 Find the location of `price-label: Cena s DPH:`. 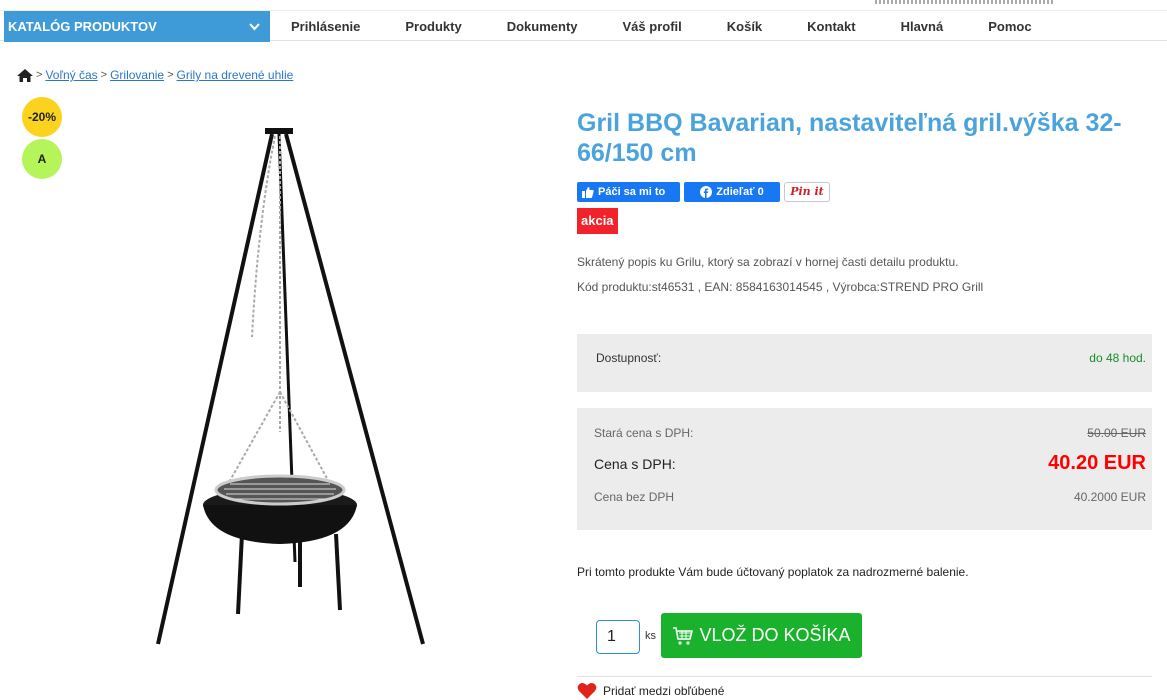

price-label: Cena s DPH: is located at coordinates (635, 464).